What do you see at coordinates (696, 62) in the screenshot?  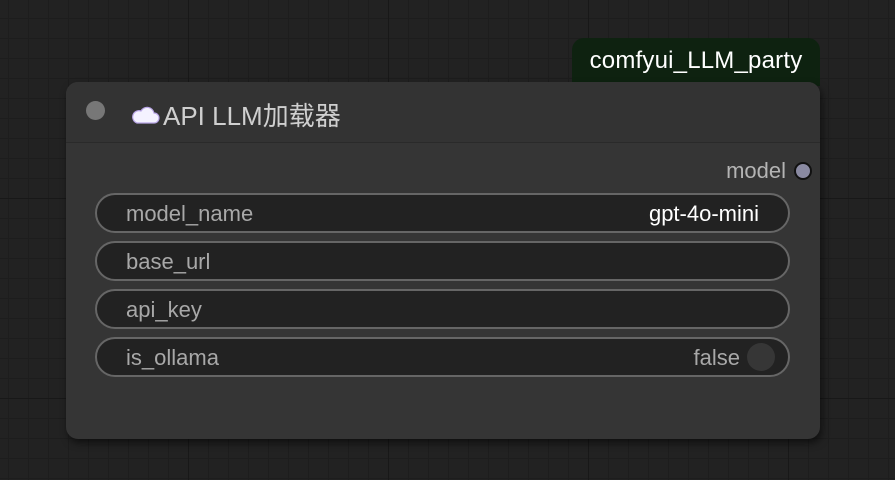 I see `node-source-badge: comfyui_LLM_party` at bounding box center [696, 62].